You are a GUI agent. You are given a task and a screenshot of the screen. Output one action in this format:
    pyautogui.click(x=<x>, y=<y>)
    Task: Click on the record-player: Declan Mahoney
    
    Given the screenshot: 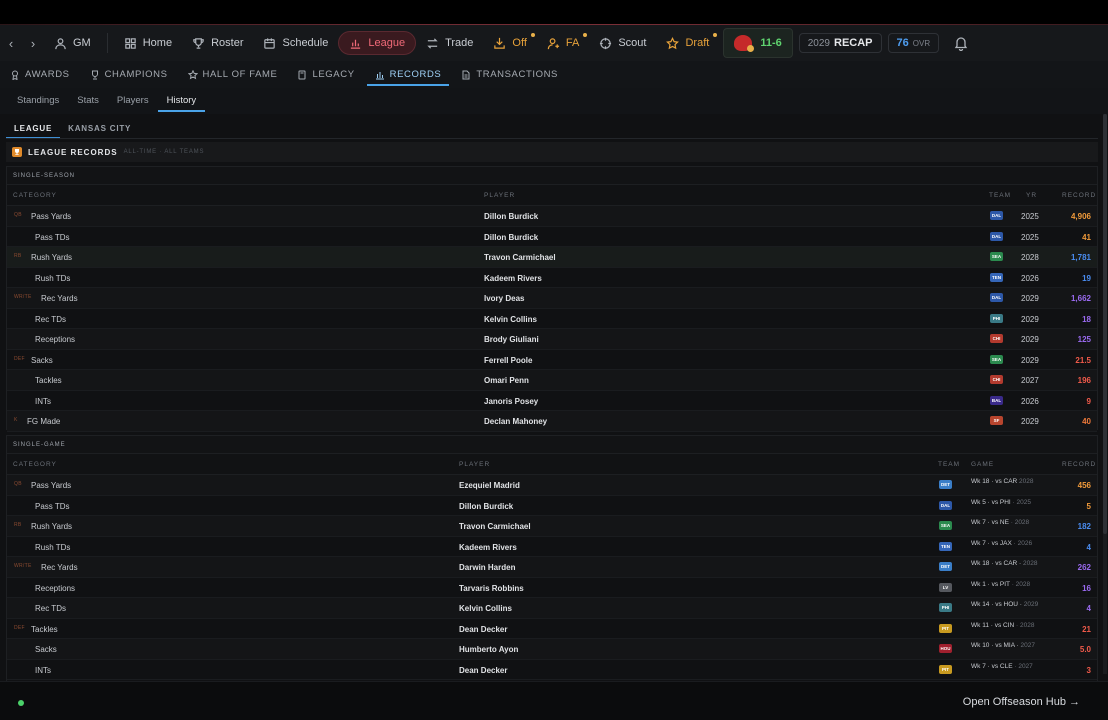 What is the action you would take?
    pyautogui.click(x=515, y=421)
    